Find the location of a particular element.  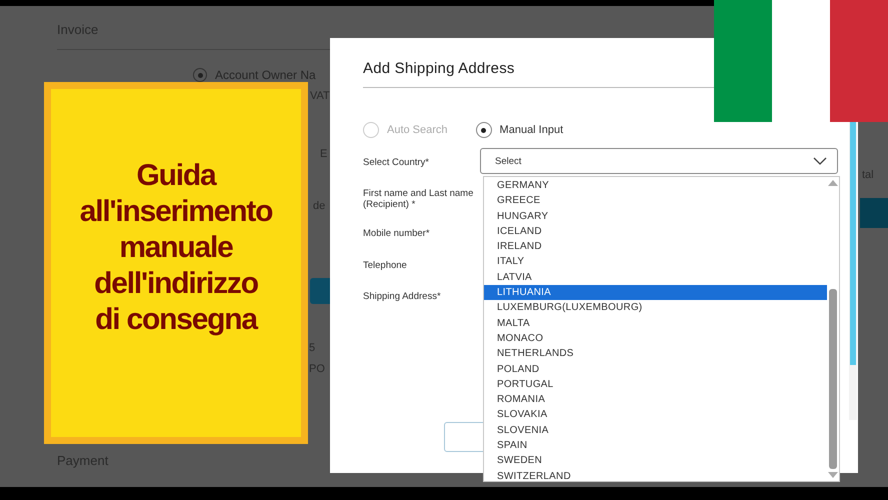

chevron-down-icon is located at coordinates (820, 161).